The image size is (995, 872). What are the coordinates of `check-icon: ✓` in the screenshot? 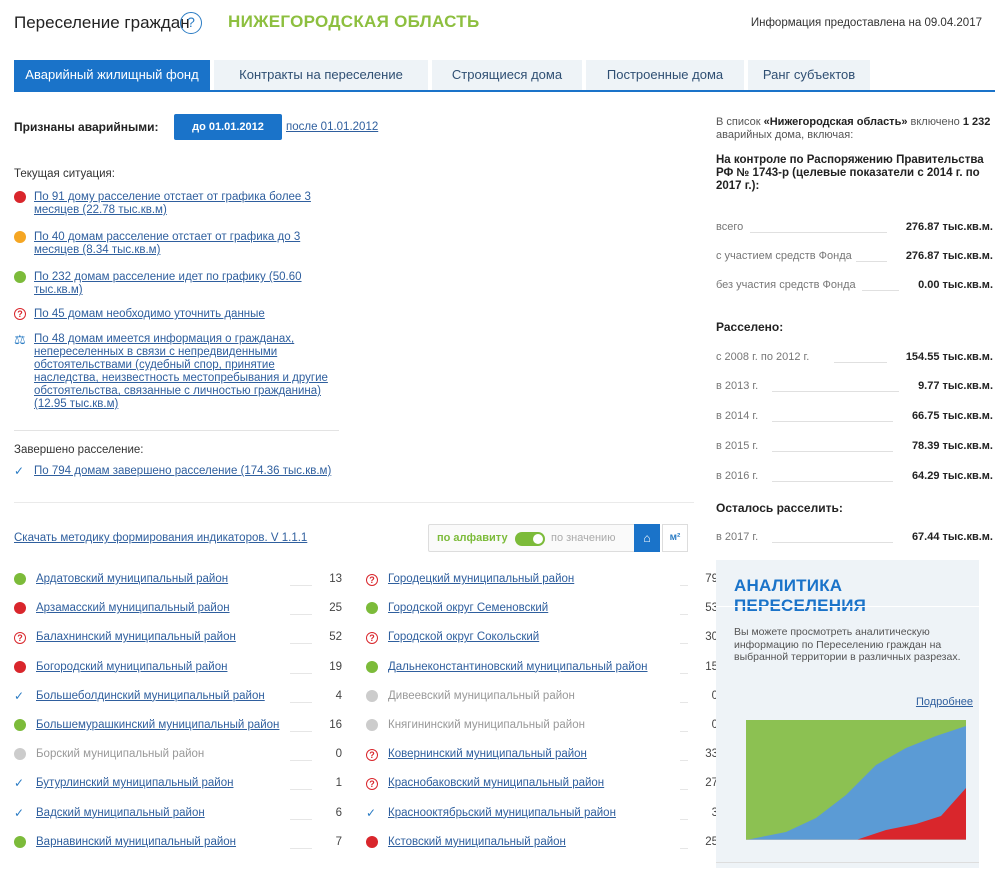 It's located at (19, 695).